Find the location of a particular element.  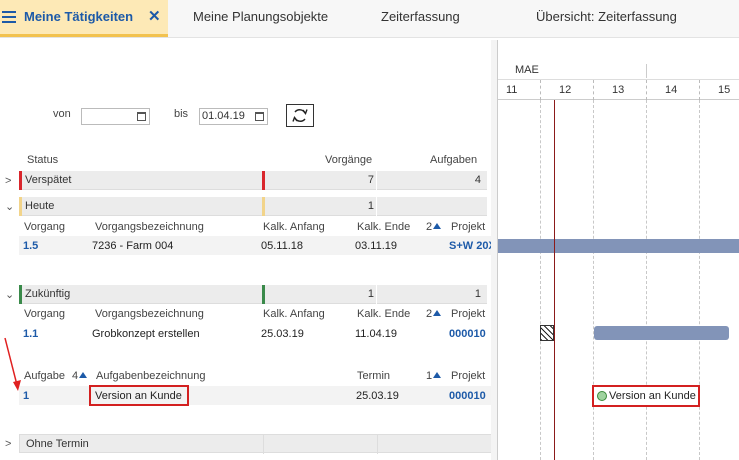

month-label: MAE is located at coordinates (527, 70).